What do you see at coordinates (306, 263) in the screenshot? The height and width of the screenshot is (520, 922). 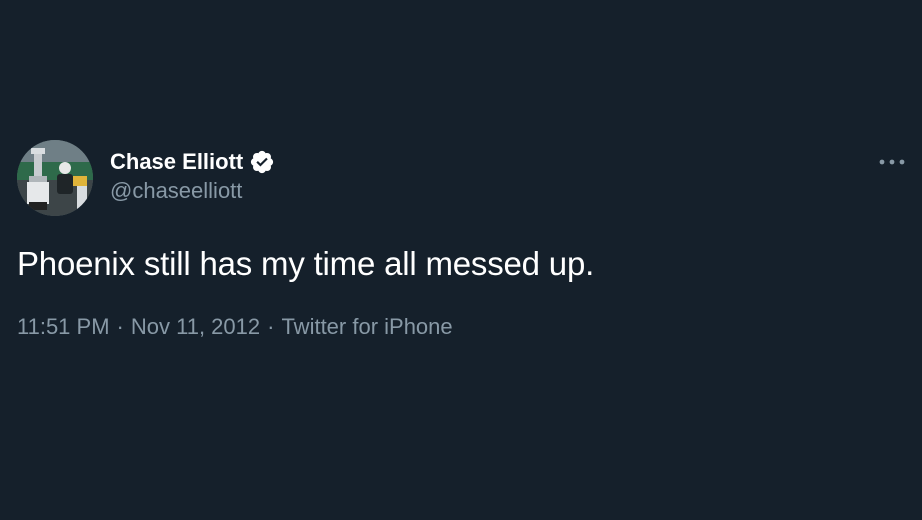 I see `tweet-text: Phoenix still has my time all messed up.` at bounding box center [306, 263].